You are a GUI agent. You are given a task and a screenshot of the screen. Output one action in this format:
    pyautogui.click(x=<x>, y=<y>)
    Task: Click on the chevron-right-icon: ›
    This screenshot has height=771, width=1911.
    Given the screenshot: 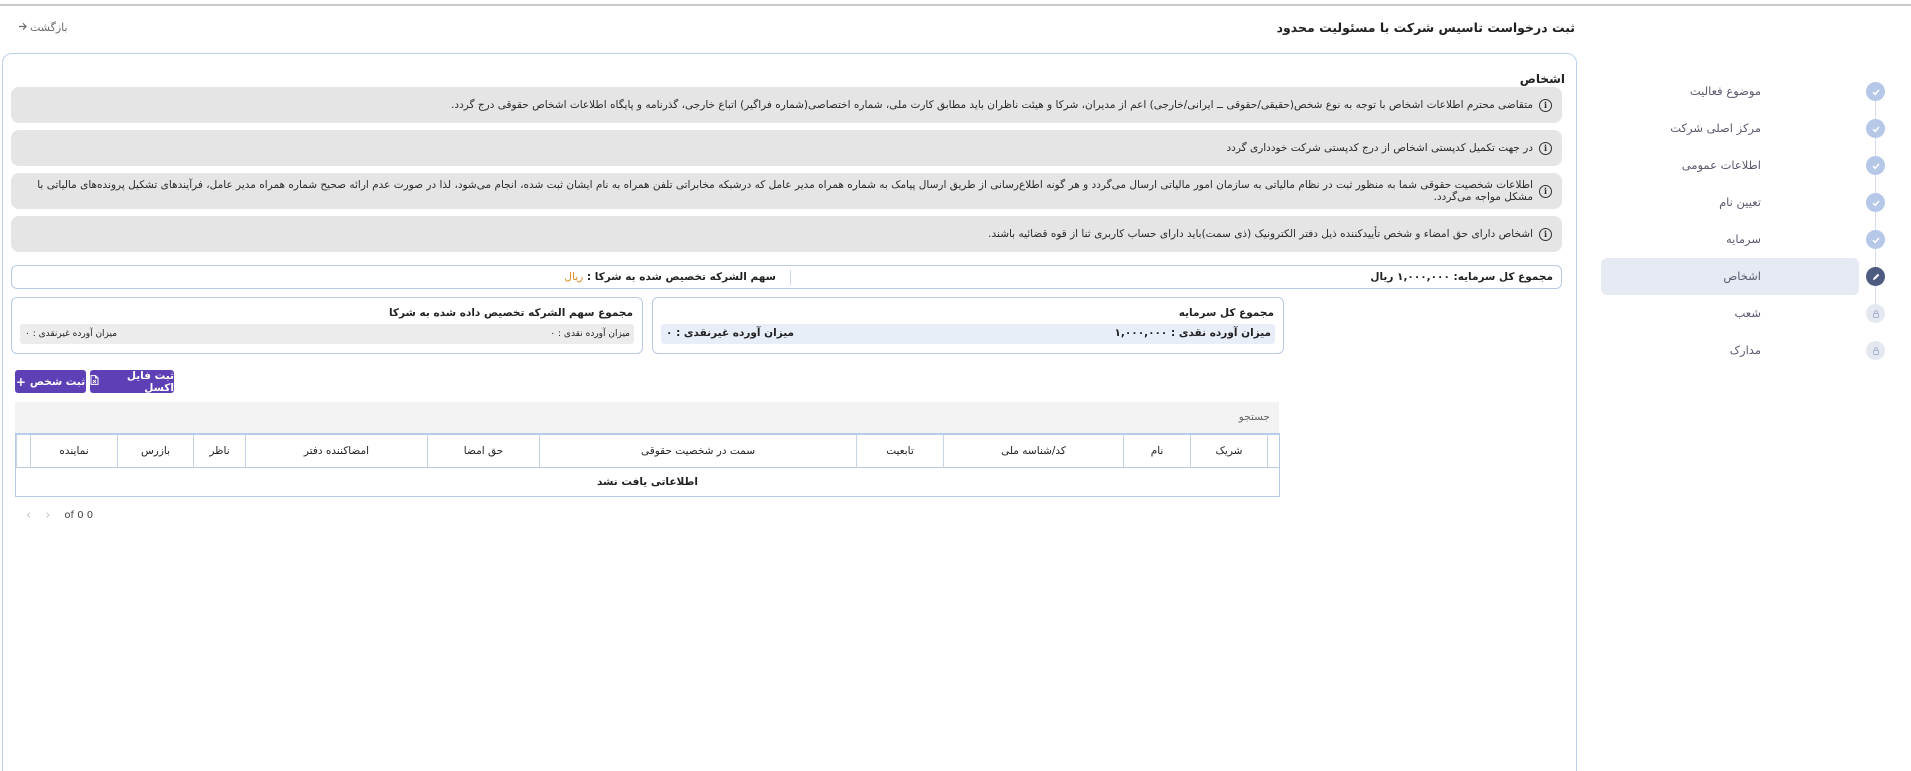 What is the action you would take?
    pyautogui.click(x=47, y=515)
    